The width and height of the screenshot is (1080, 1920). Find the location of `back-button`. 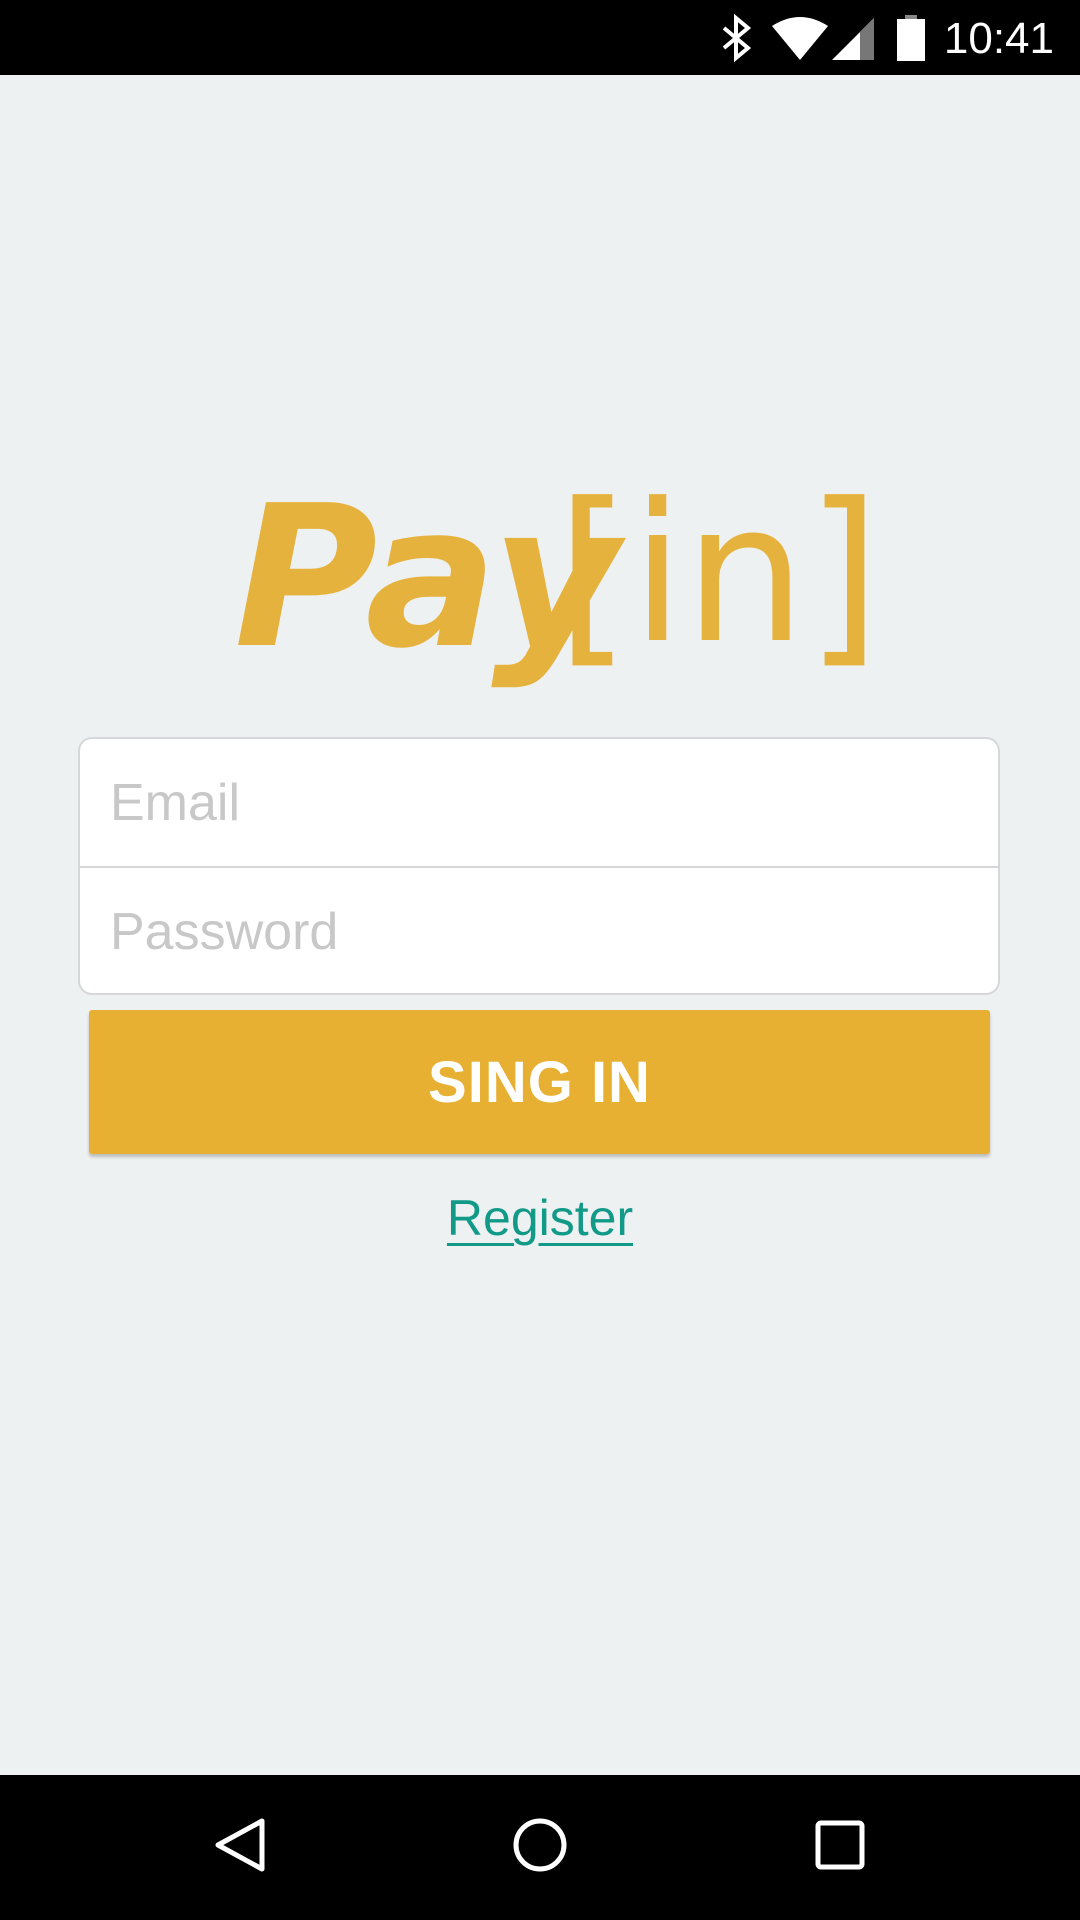

back-button is located at coordinates (240, 1847).